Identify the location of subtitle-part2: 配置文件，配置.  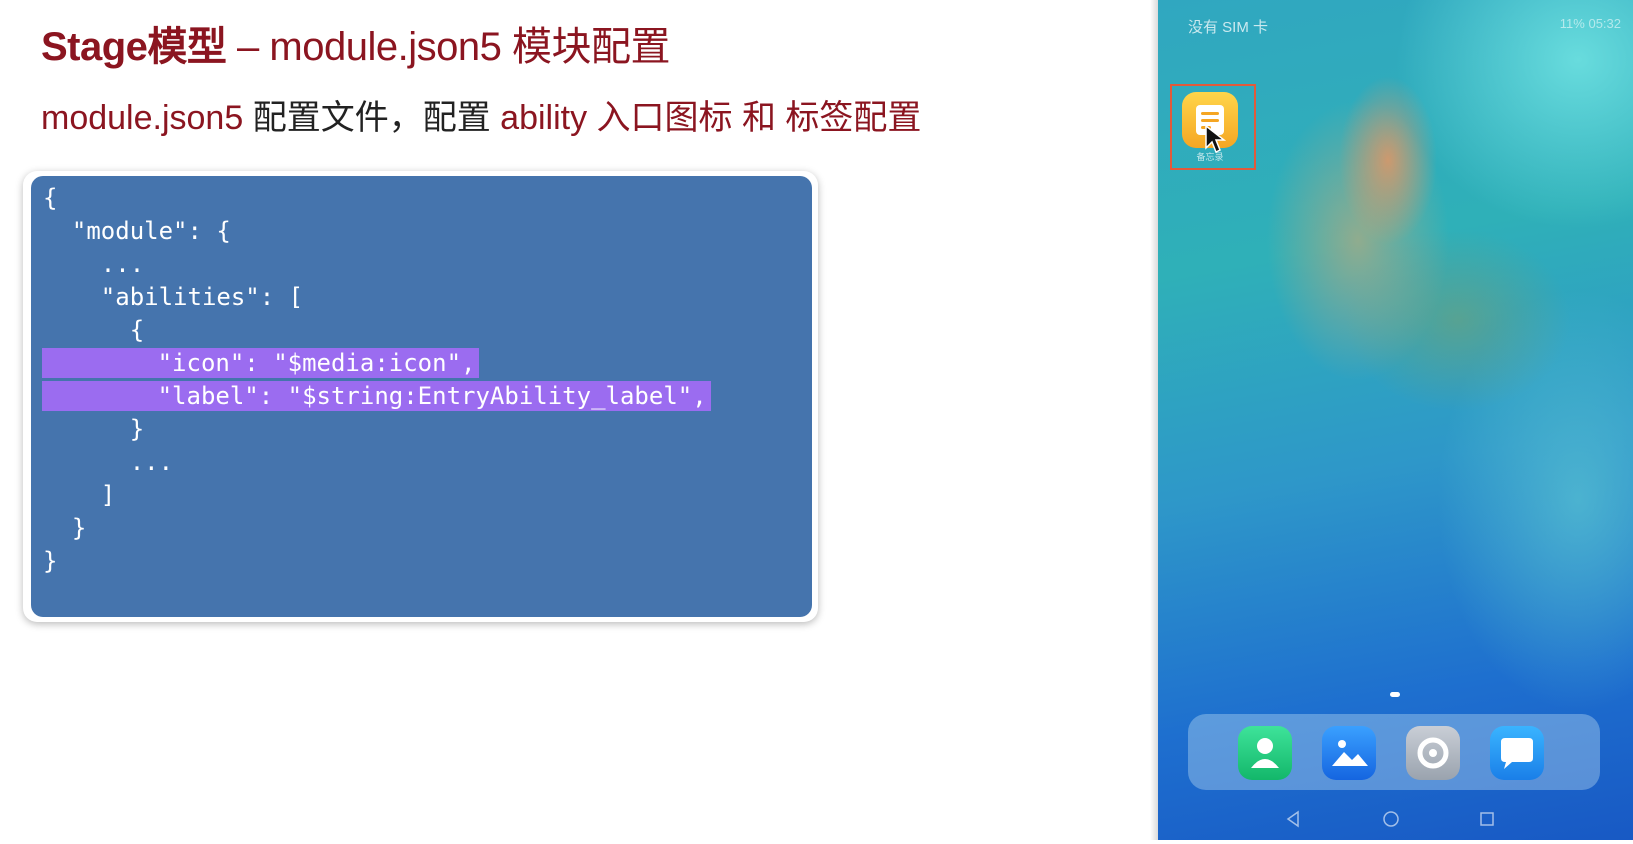
(372, 118).